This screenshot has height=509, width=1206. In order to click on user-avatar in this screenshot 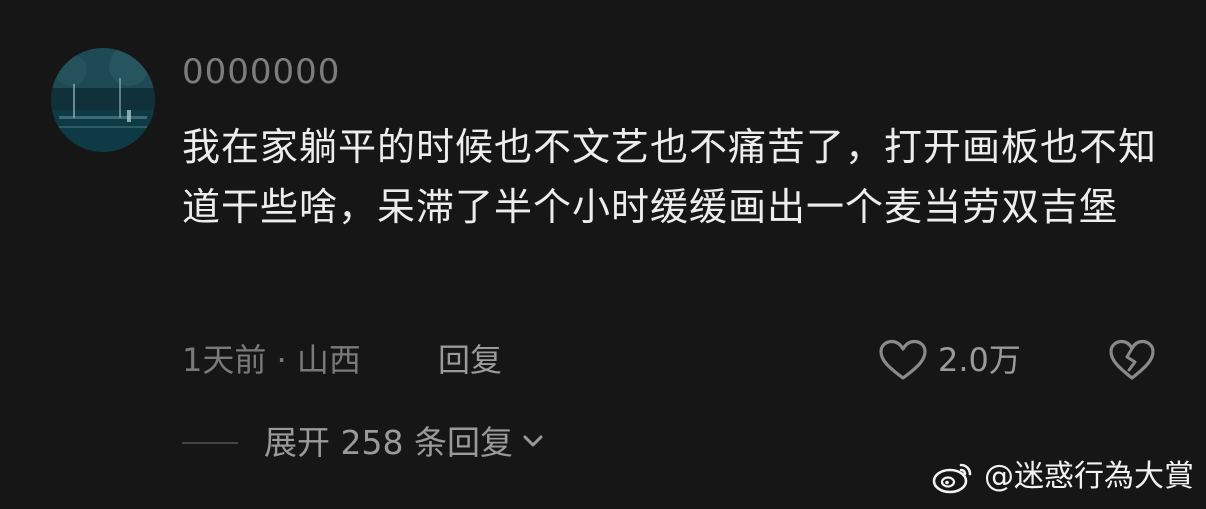, I will do `click(103, 100)`.